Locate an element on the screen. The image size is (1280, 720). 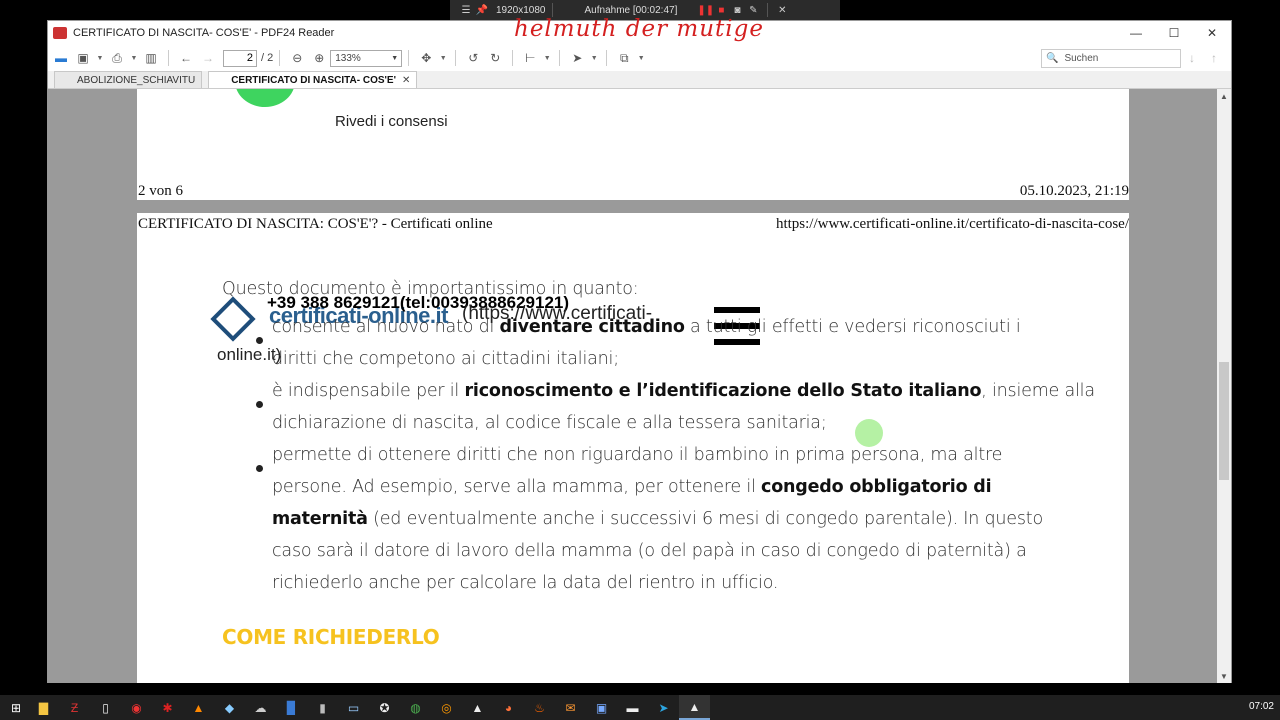
app-icon: ☁ is located at coordinates (260, 707).